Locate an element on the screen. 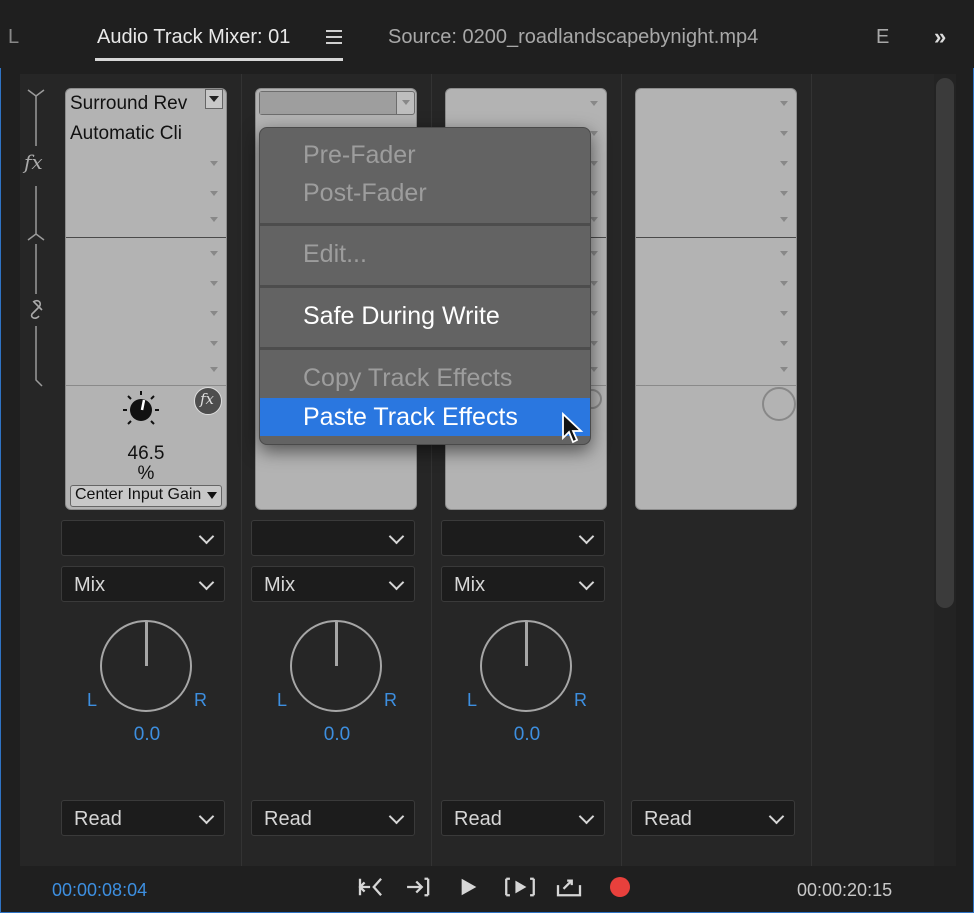 This screenshot has width=974, height=913. parameter-name: Center Input Gain is located at coordinates (138, 494).